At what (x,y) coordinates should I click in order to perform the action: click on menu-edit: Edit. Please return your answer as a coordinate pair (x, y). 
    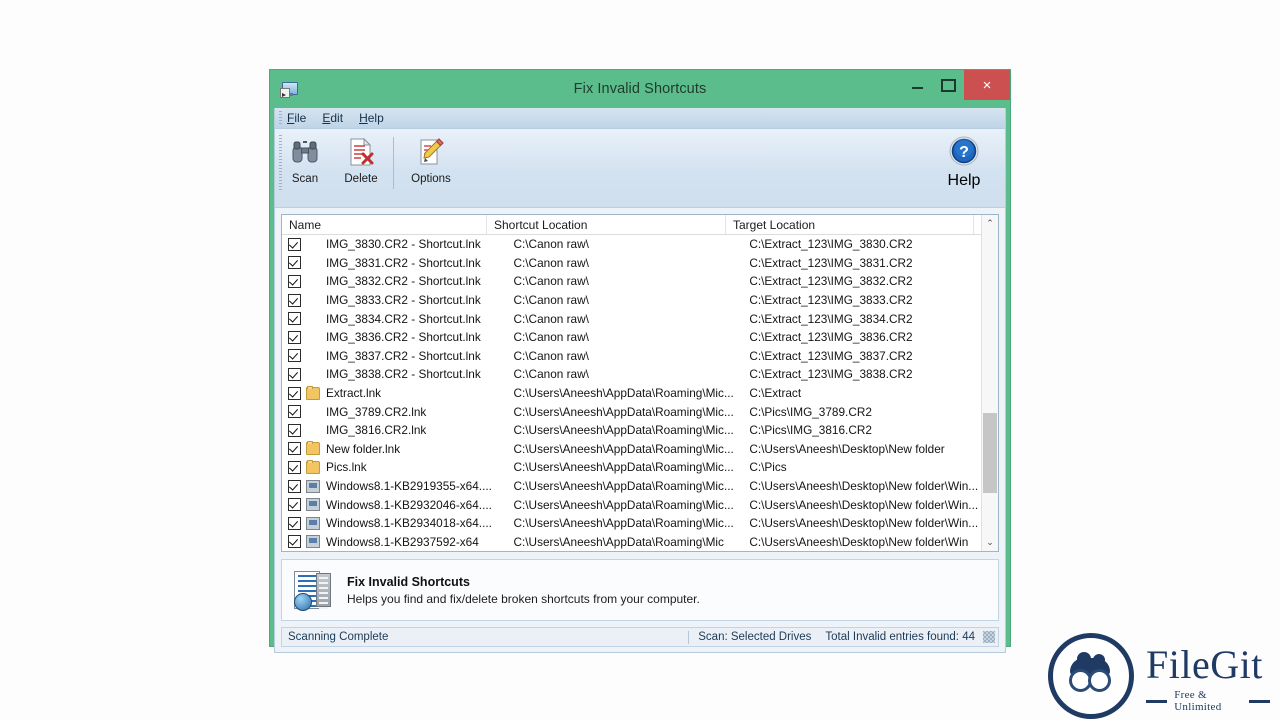
    Looking at the image, I should click on (332, 118).